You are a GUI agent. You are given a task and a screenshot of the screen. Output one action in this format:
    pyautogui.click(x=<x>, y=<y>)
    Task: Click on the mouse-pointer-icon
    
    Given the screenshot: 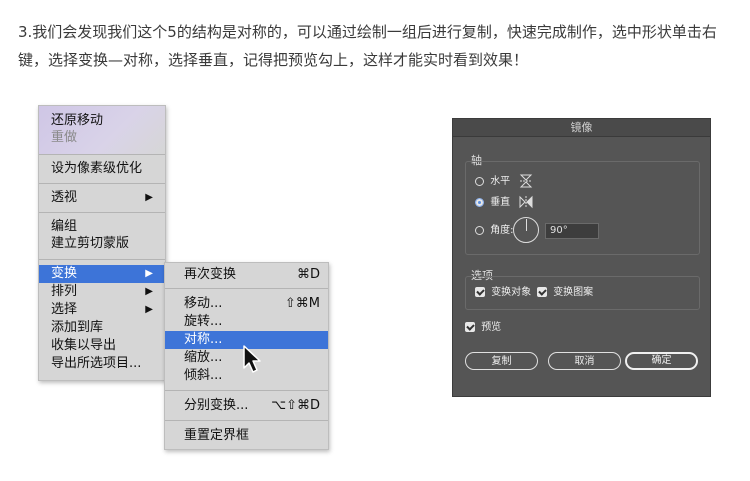 What is the action you would take?
    pyautogui.click(x=252, y=359)
    